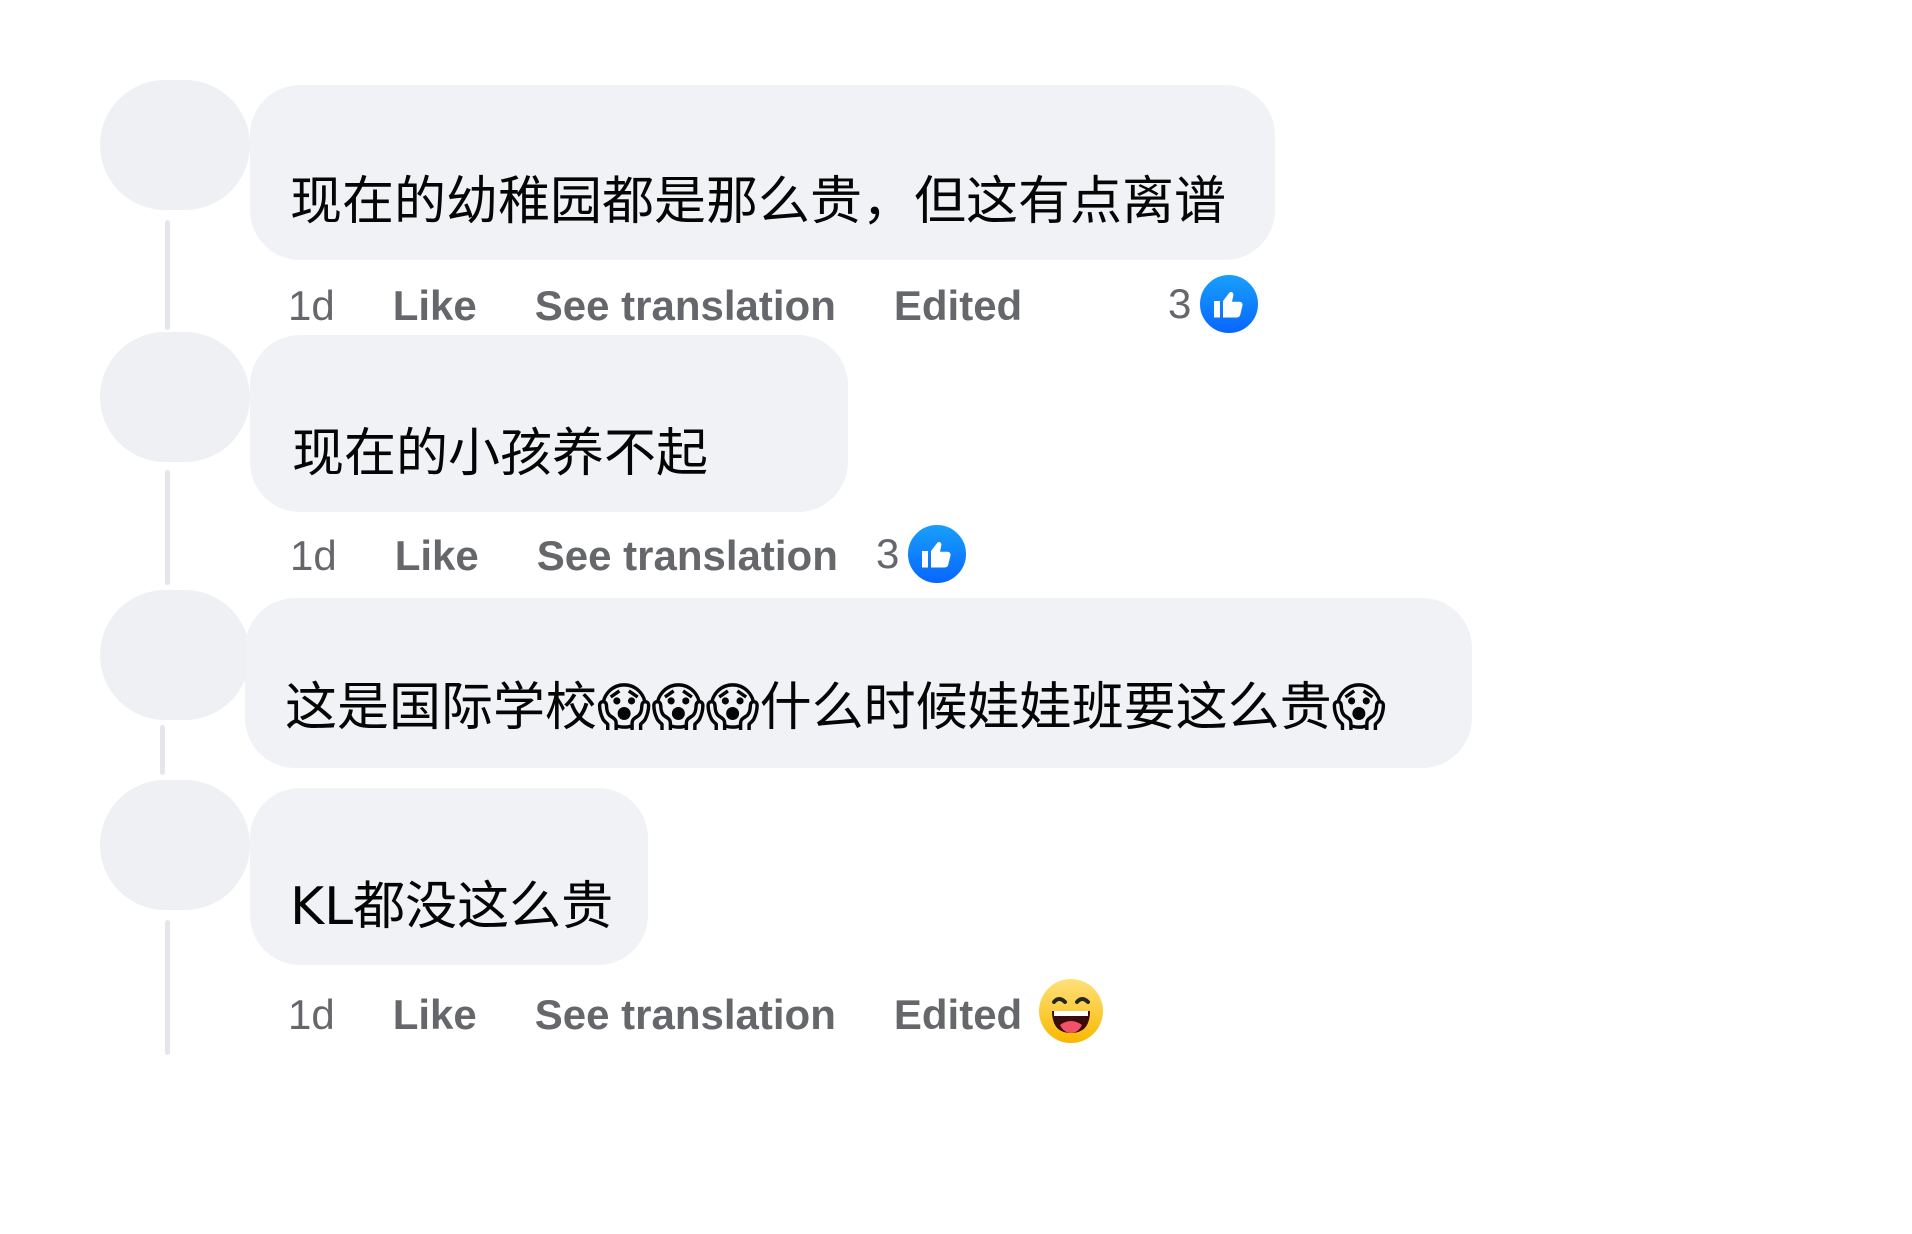  I want to click on comment-text: 这是国际学校😱😱😱什么时候娃娃班要这么贵😱, so click(835, 708).